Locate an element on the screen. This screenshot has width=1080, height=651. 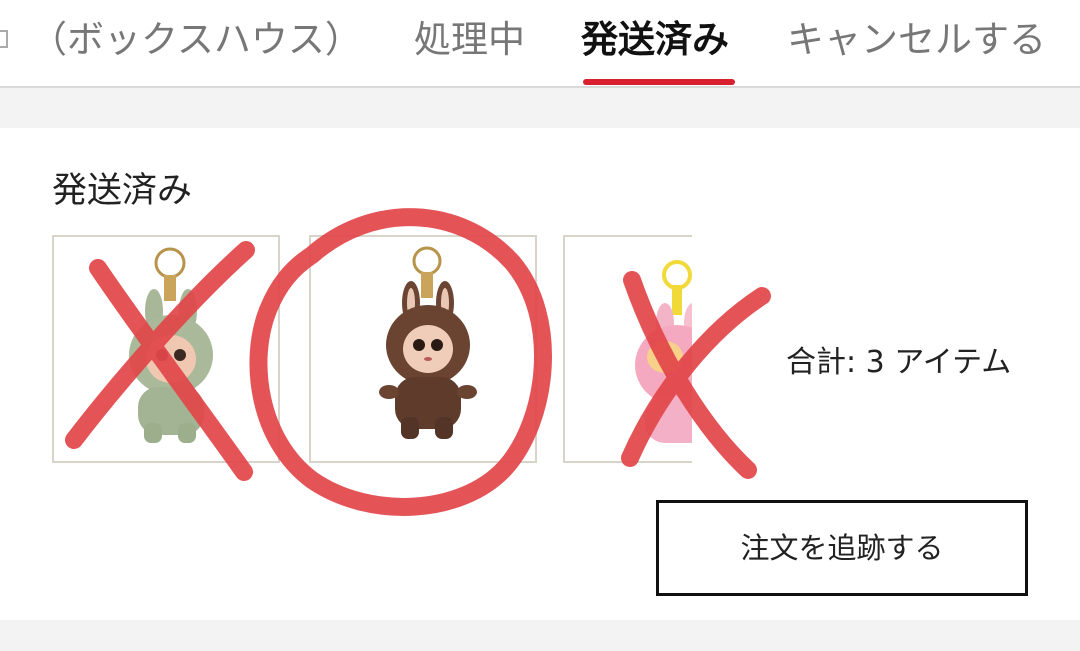
order-status-title: 発送済み is located at coordinates (122, 191).